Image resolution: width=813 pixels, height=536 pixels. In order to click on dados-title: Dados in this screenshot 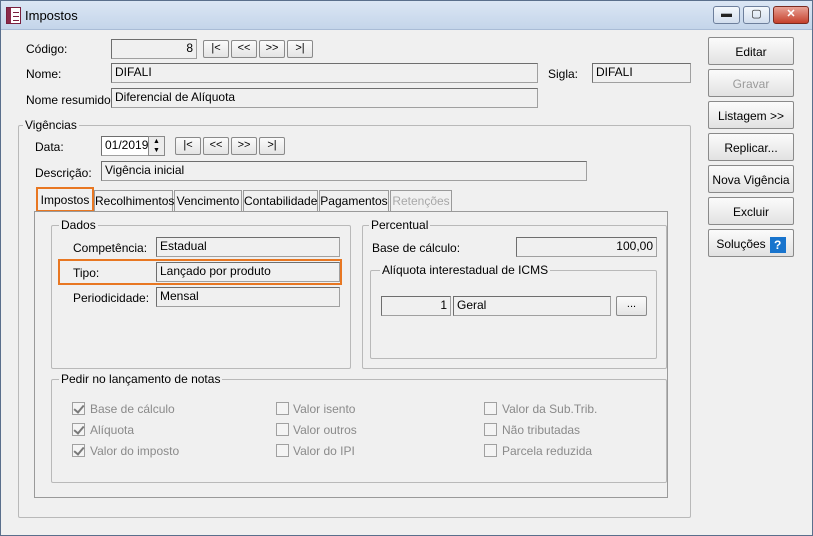, I will do `click(78, 225)`.